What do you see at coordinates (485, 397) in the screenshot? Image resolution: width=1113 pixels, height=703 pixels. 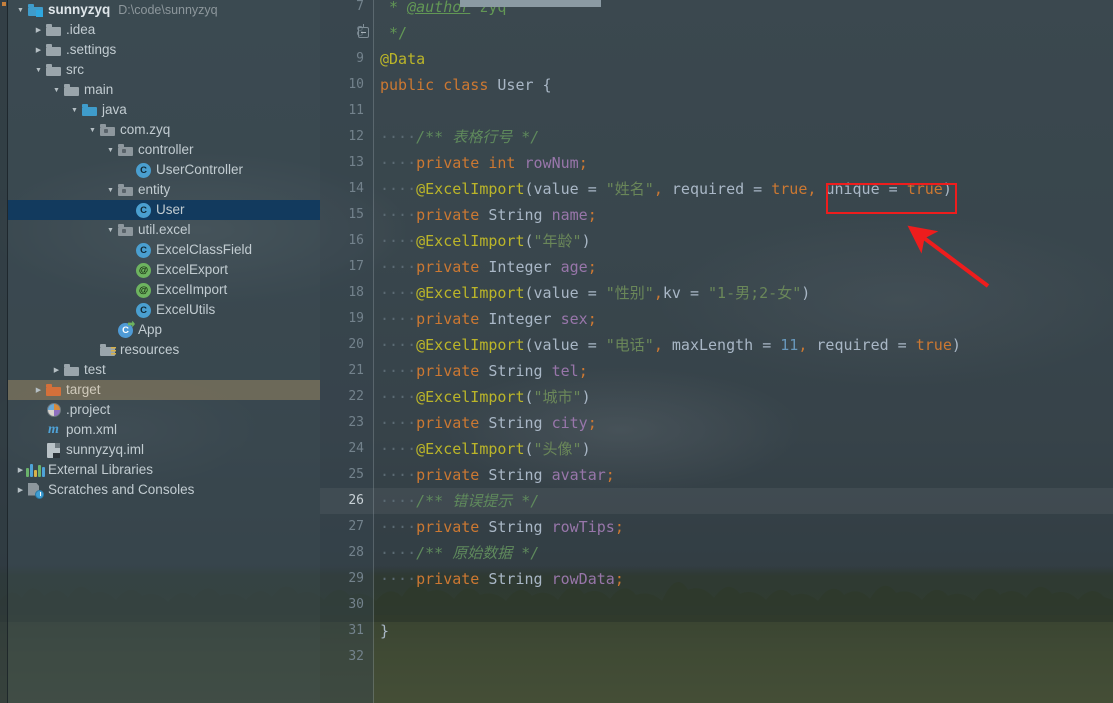 I see `code-line: ····@ExcelImport("城市")` at bounding box center [485, 397].